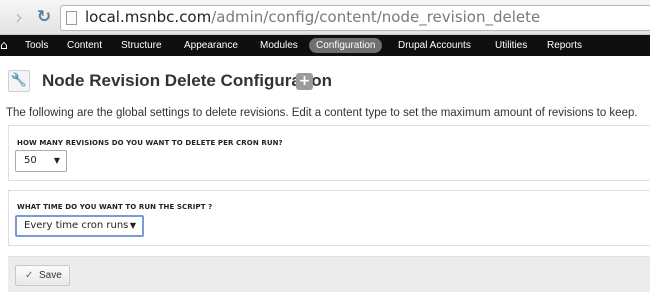  What do you see at coordinates (187, 80) in the screenshot?
I see `page-title: Node Revision Delete Configuration` at bounding box center [187, 80].